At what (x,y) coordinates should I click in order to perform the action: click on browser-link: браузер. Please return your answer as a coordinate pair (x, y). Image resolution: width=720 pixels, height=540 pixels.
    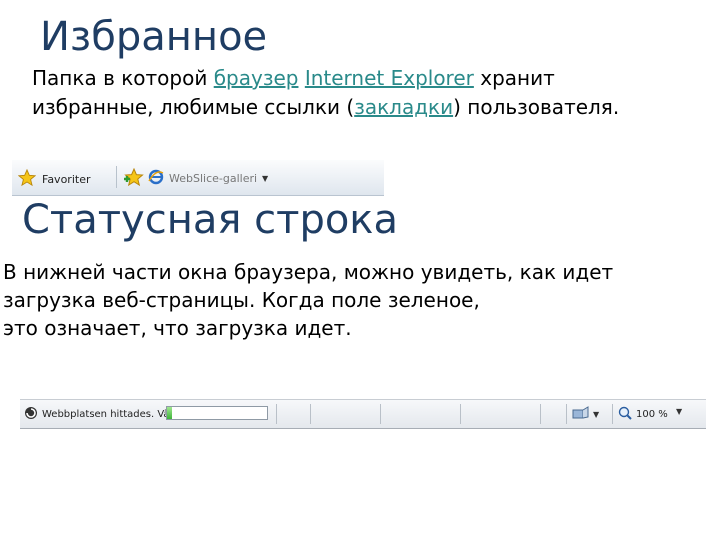
    Looking at the image, I should click on (256, 78).